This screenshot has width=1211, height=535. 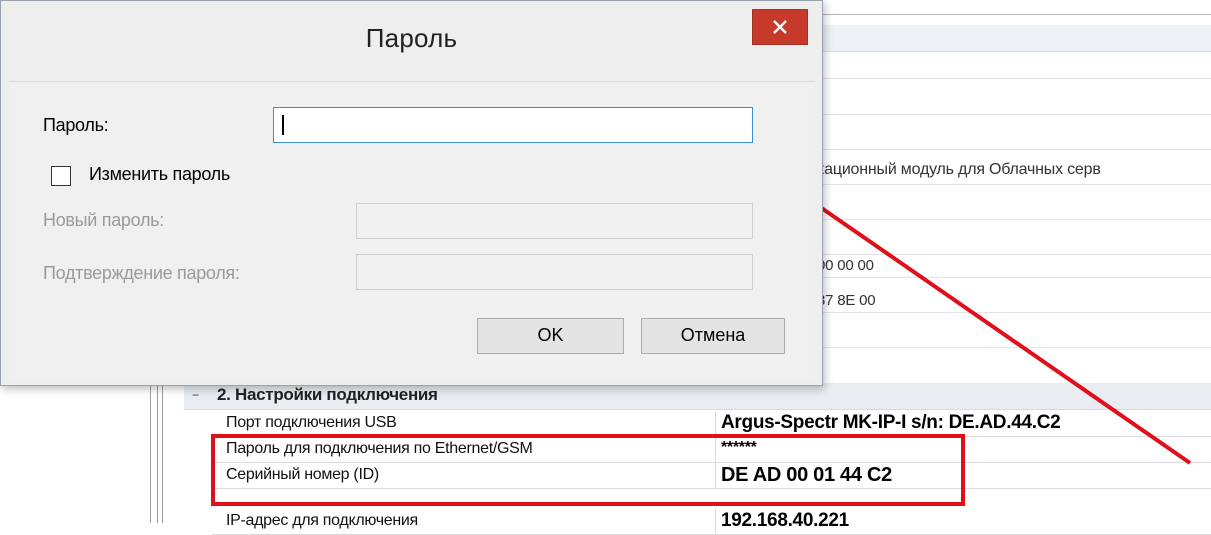 I want to click on dialog-titlebar: Пароль, so click(x=411, y=40).